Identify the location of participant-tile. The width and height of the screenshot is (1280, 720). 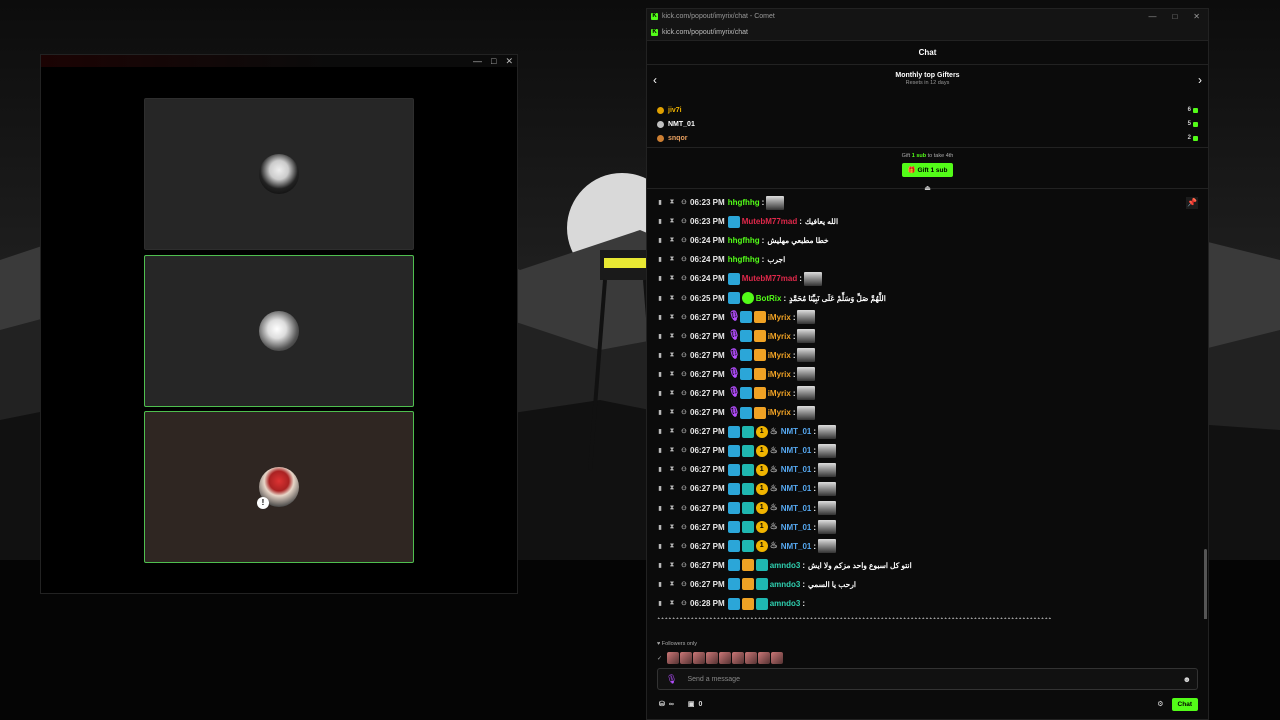
(279, 174).